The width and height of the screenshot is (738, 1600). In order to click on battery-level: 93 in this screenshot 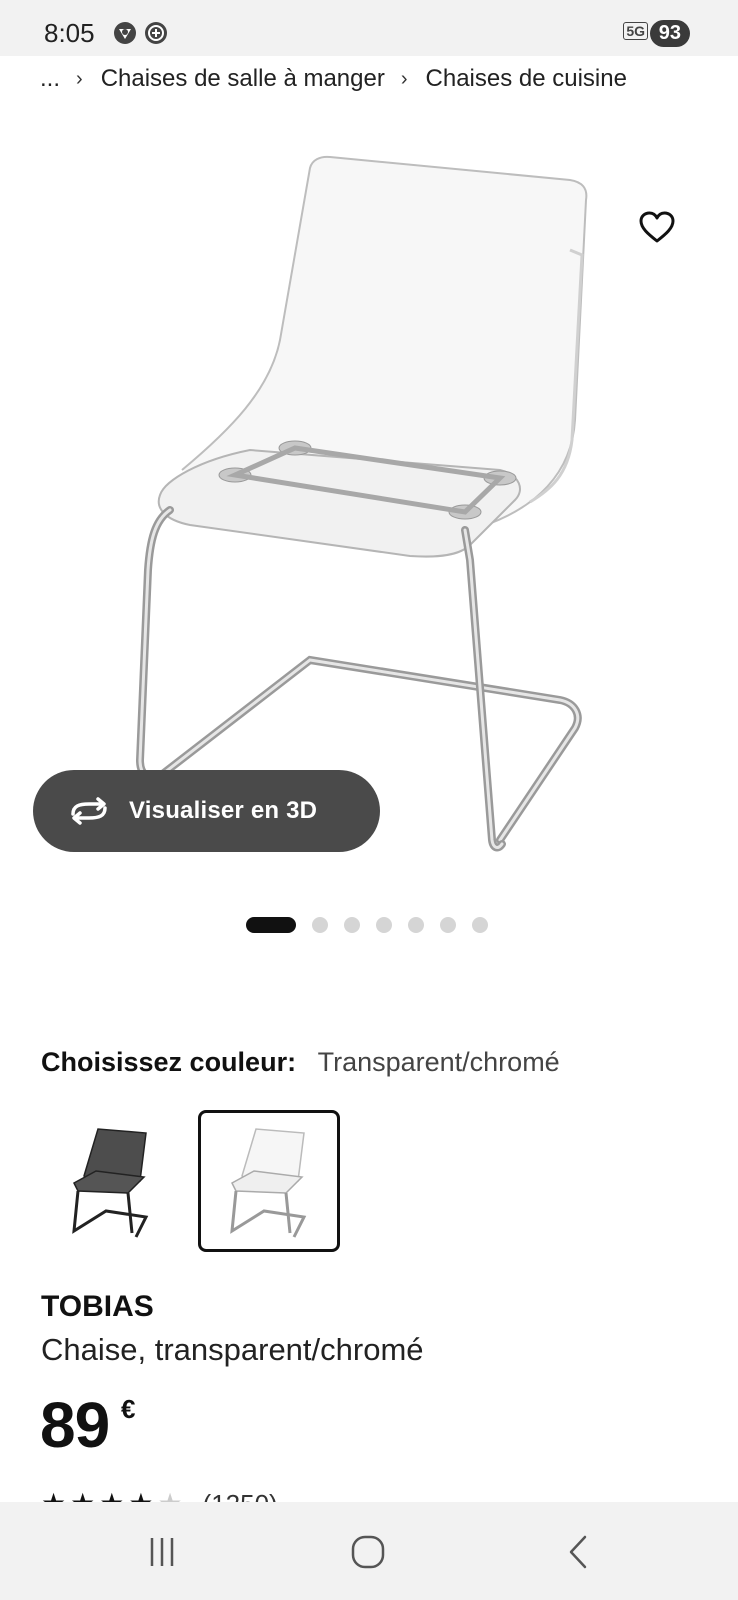, I will do `click(669, 33)`.